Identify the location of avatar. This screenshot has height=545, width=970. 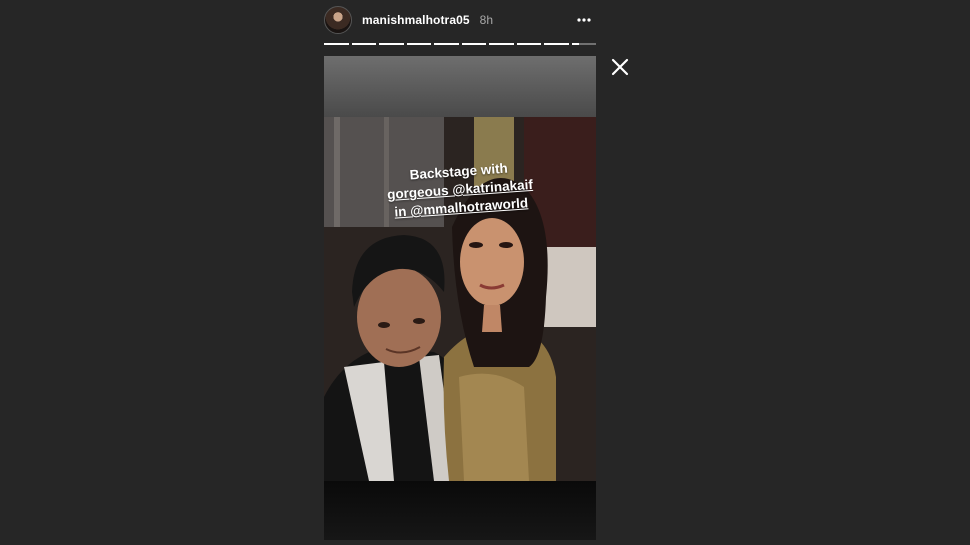
(338, 20).